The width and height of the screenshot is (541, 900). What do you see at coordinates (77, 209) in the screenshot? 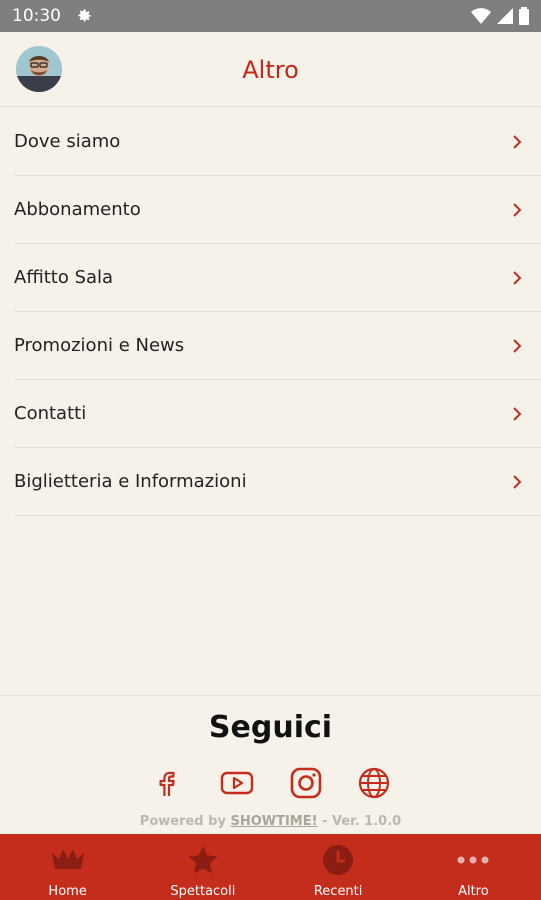
I see `menu-item-label: Abbonamento` at bounding box center [77, 209].